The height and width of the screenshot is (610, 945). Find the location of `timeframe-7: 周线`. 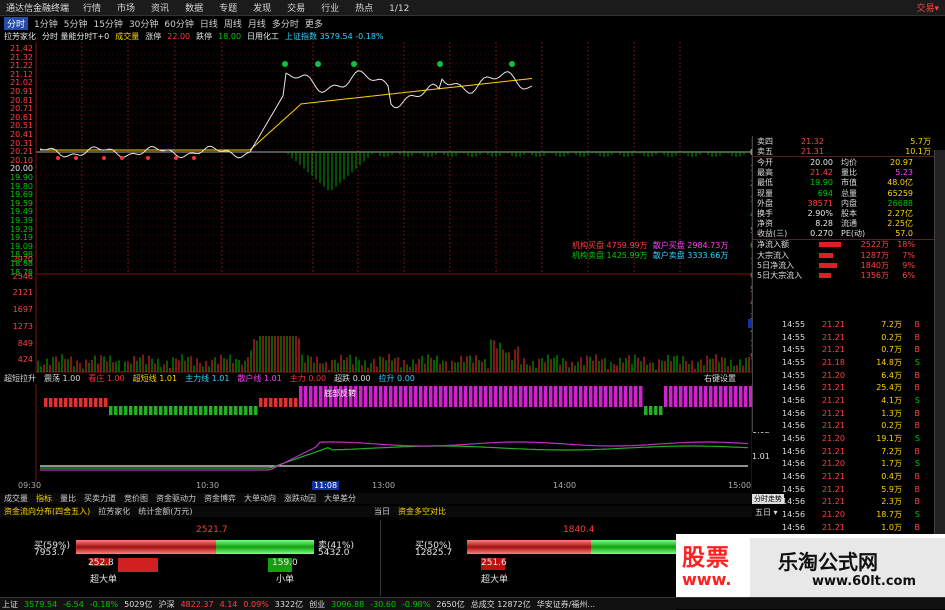

timeframe-7: 周线 is located at coordinates (233, 23).